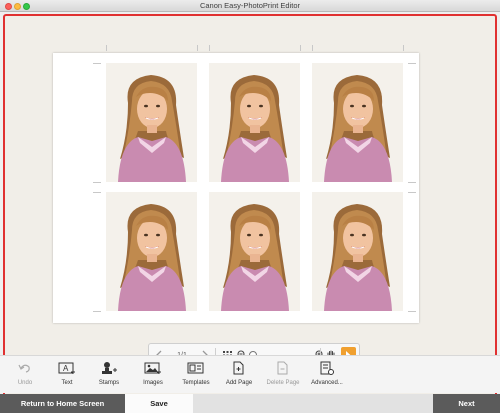  What do you see at coordinates (327, 368) in the screenshot?
I see `advanced-icon` at bounding box center [327, 368].